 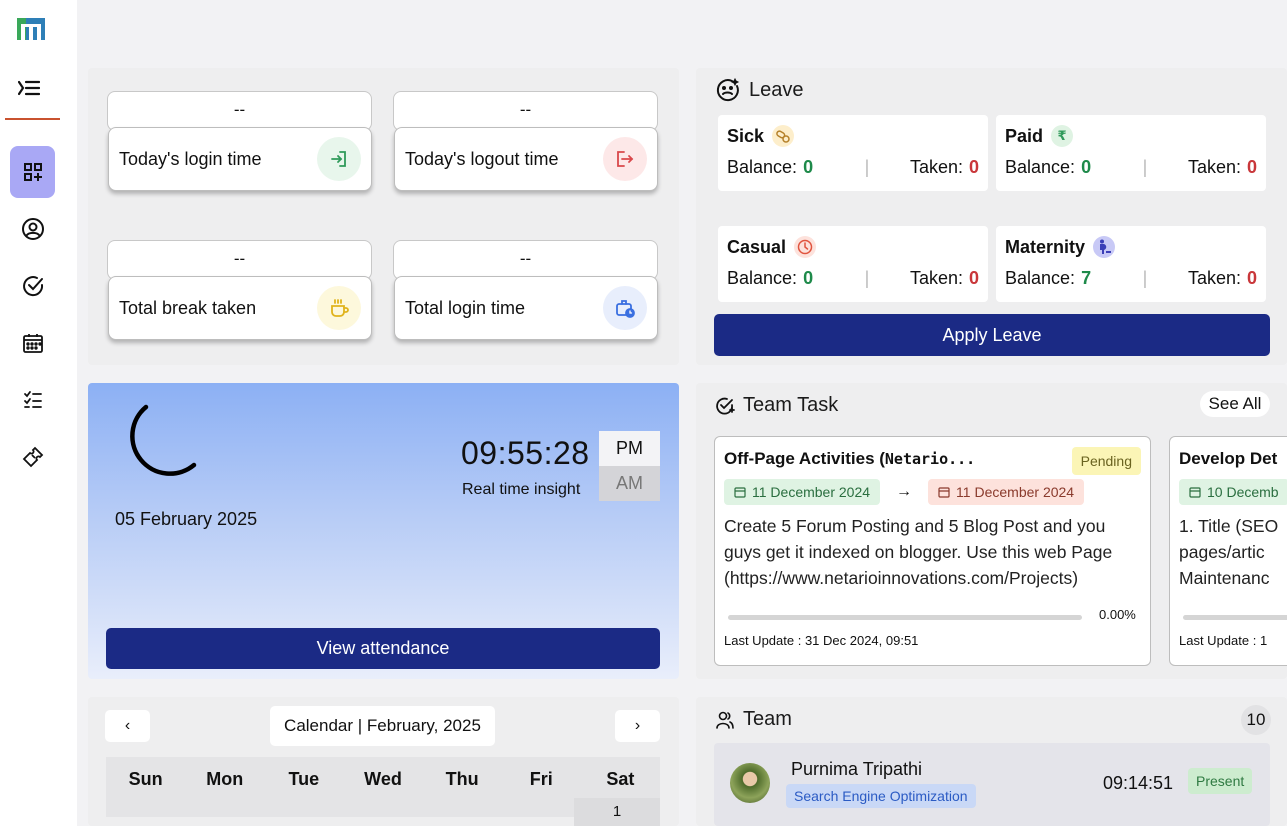 What do you see at coordinates (383, 648) in the screenshot?
I see `view-attendance-button: View attendance` at bounding box center [383, 648].